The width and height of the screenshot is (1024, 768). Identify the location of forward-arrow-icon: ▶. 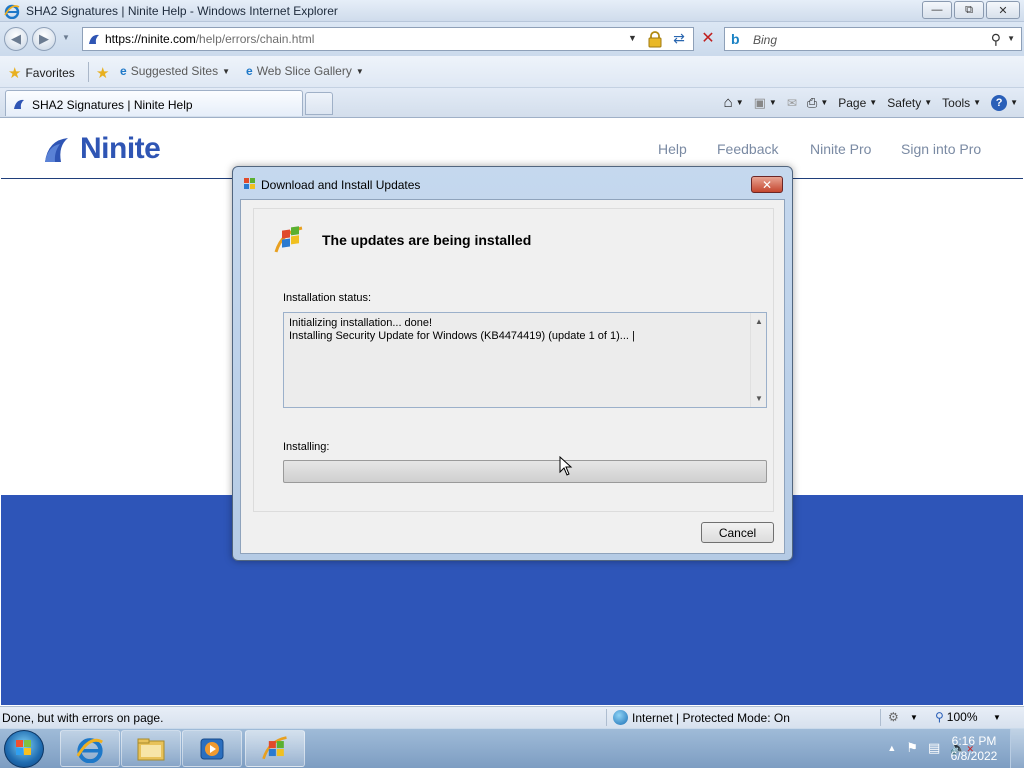
(44, 38).